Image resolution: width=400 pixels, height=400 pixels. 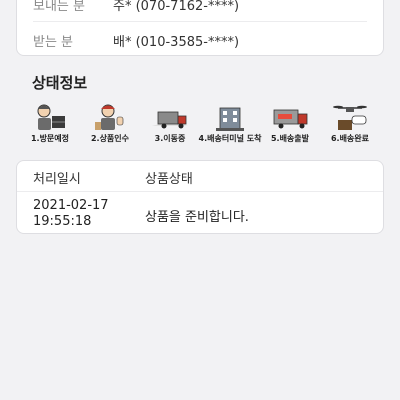 I want to click on step-in-transit: 3.이동중, so click(x=170, y=127).